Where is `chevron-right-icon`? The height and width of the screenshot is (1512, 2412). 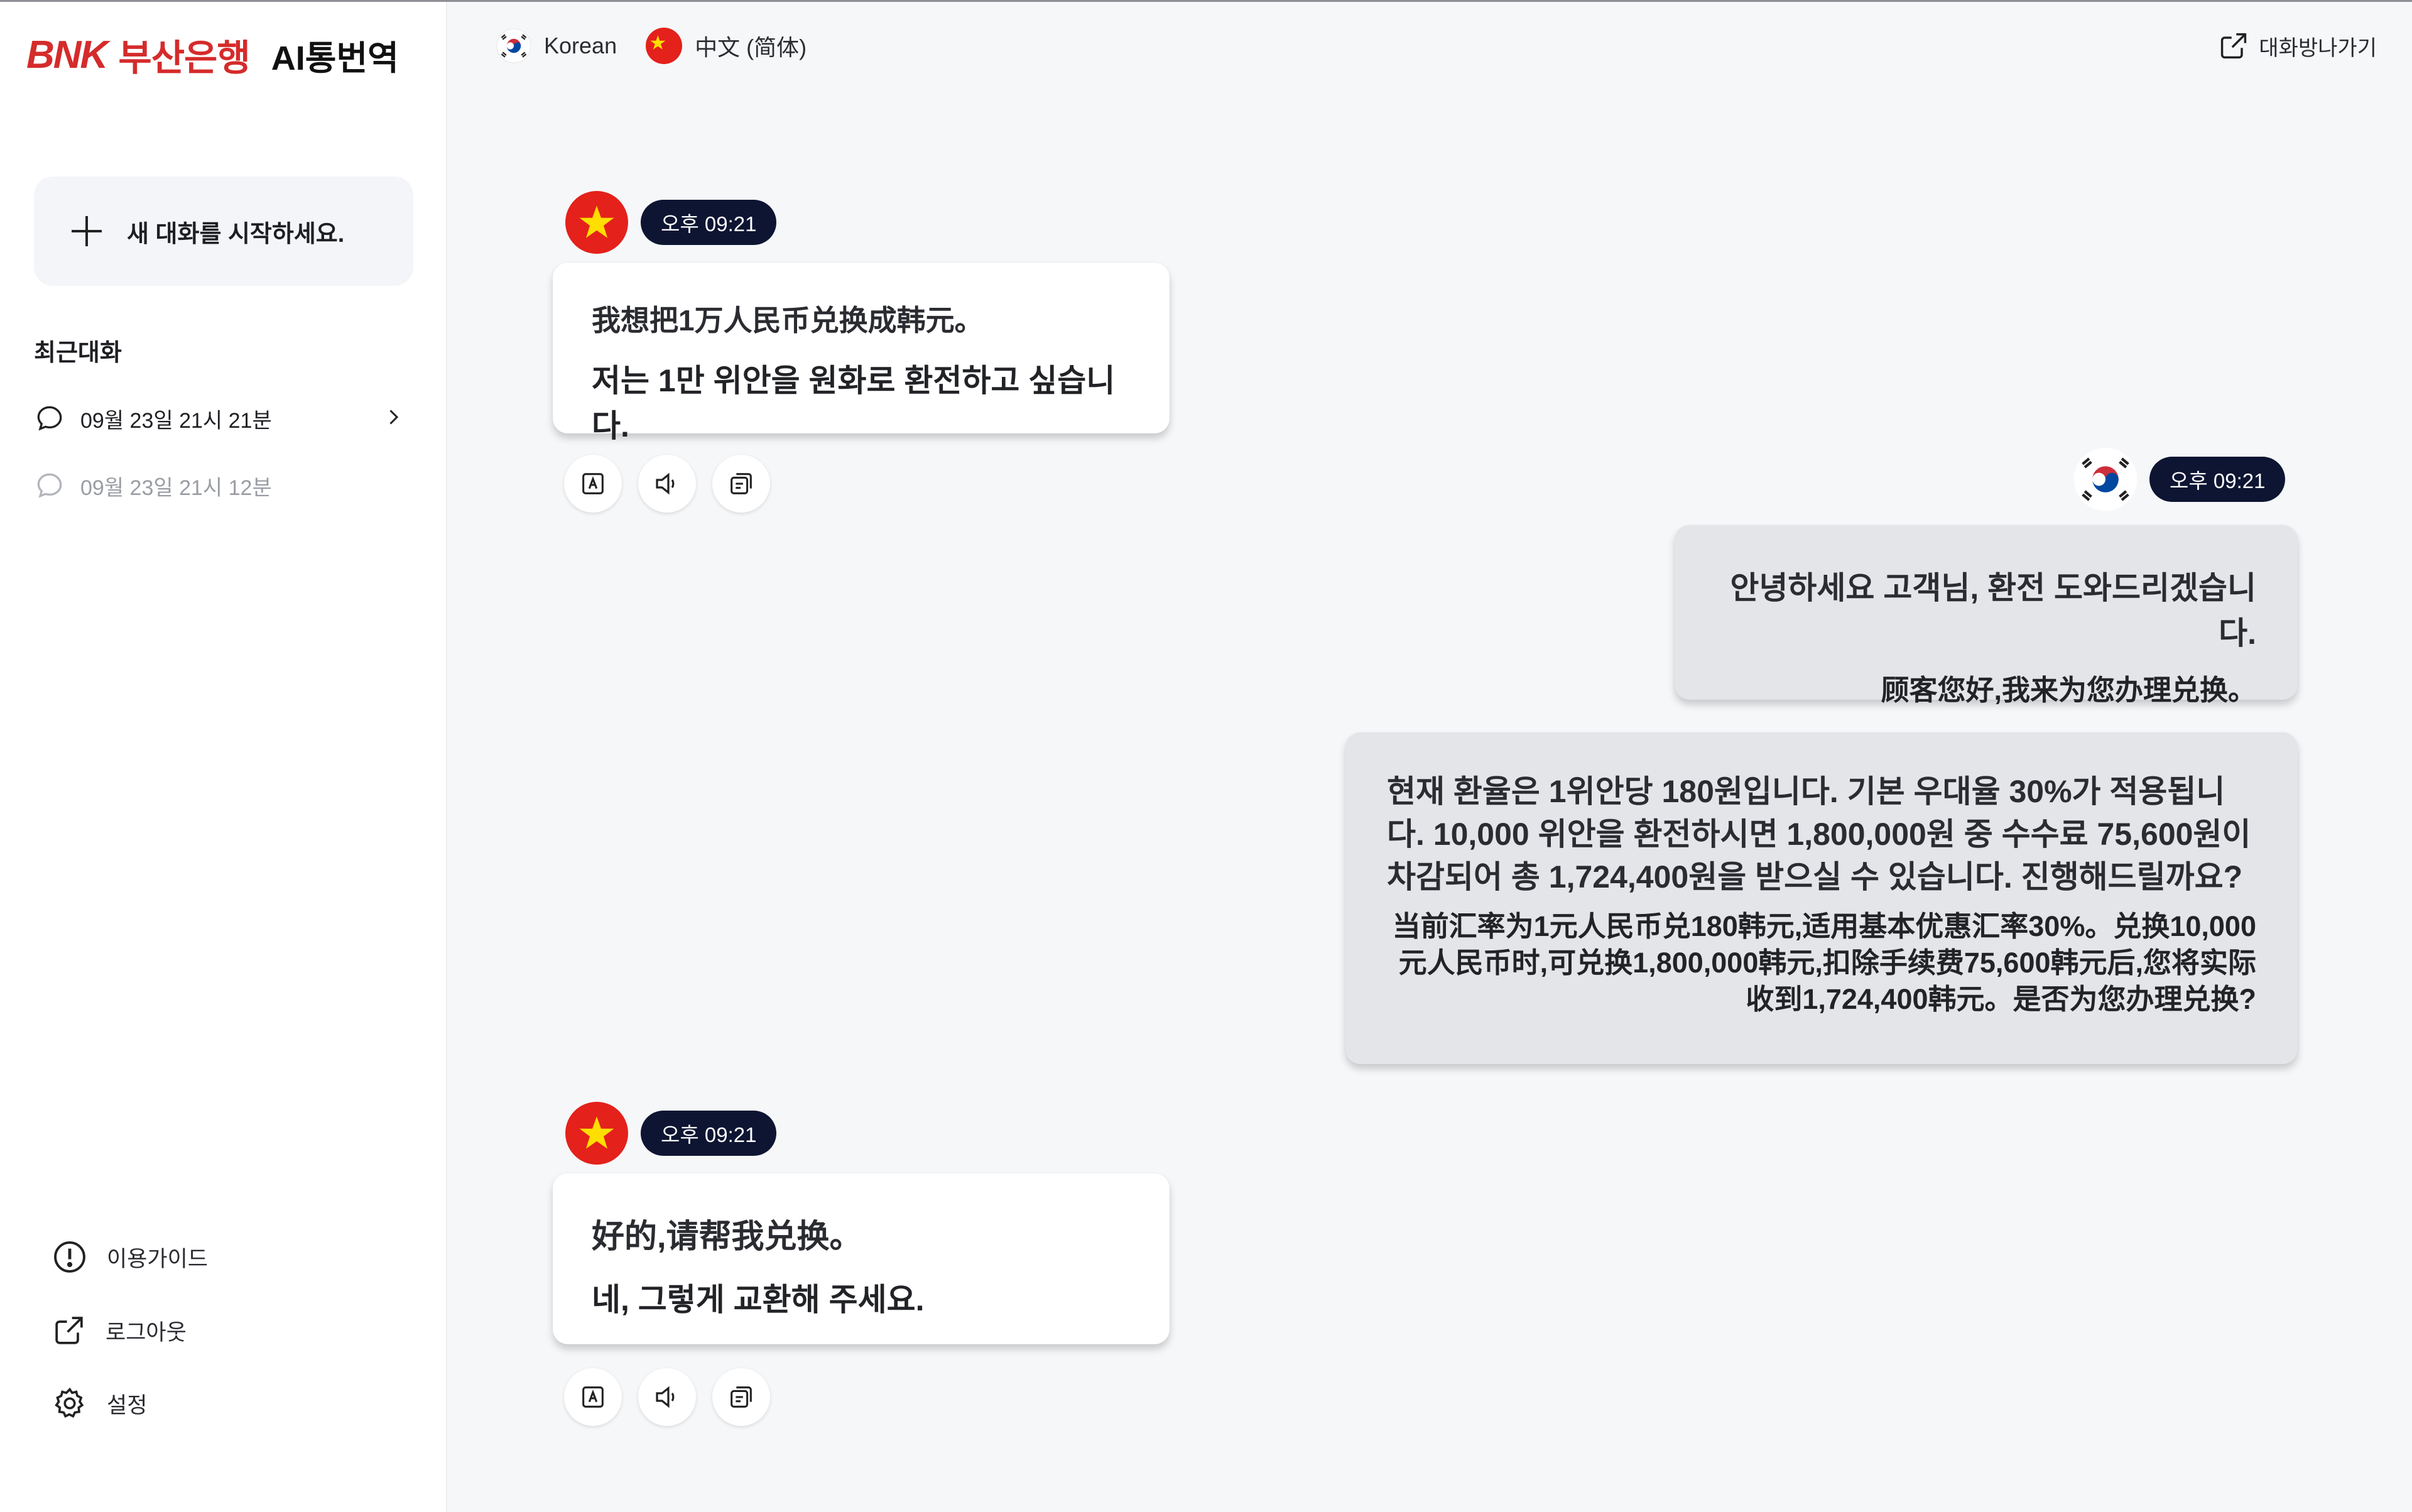
chevron-right-icon is located at coordinates (394, 417).